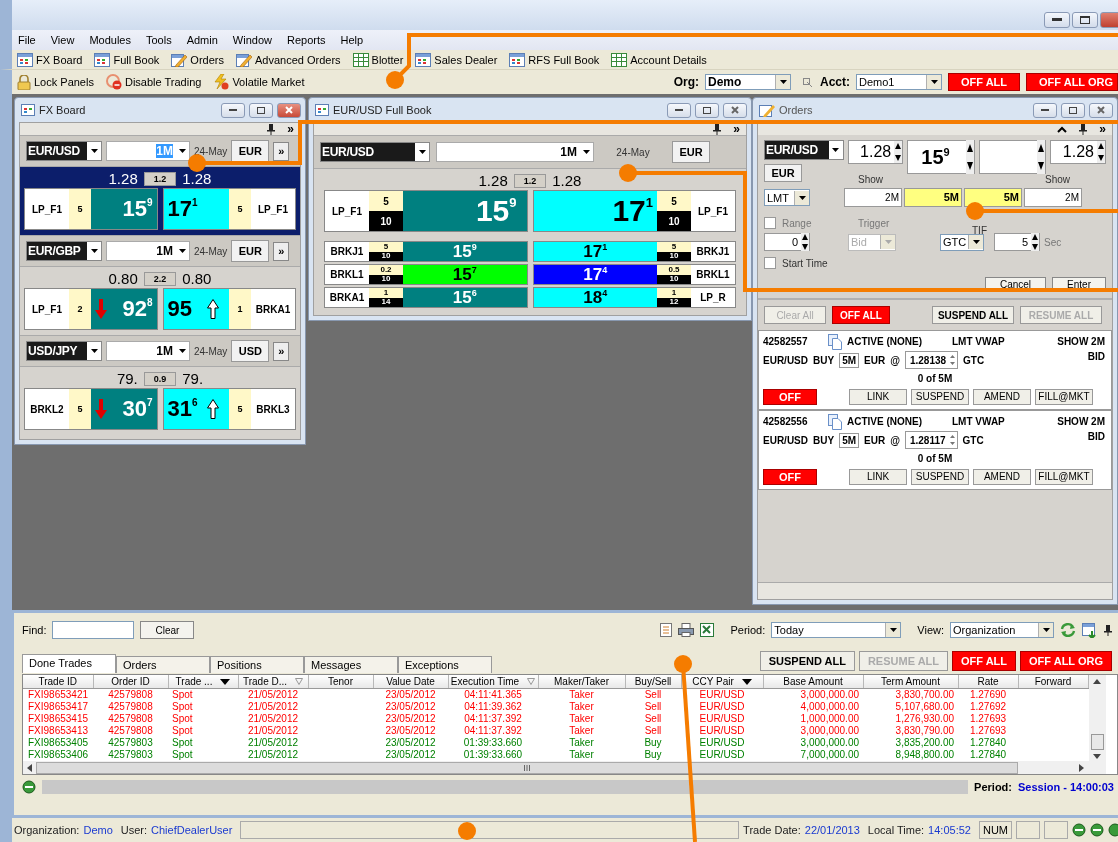  I want to click on document-icon, so click(666, 630).